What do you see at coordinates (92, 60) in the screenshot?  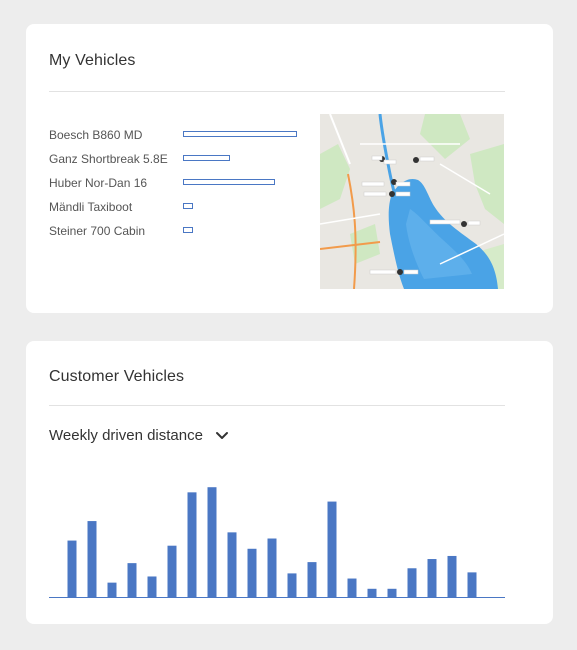 I see `my-vehicles-title: My Vehicles` at bounding box center [92, 60].